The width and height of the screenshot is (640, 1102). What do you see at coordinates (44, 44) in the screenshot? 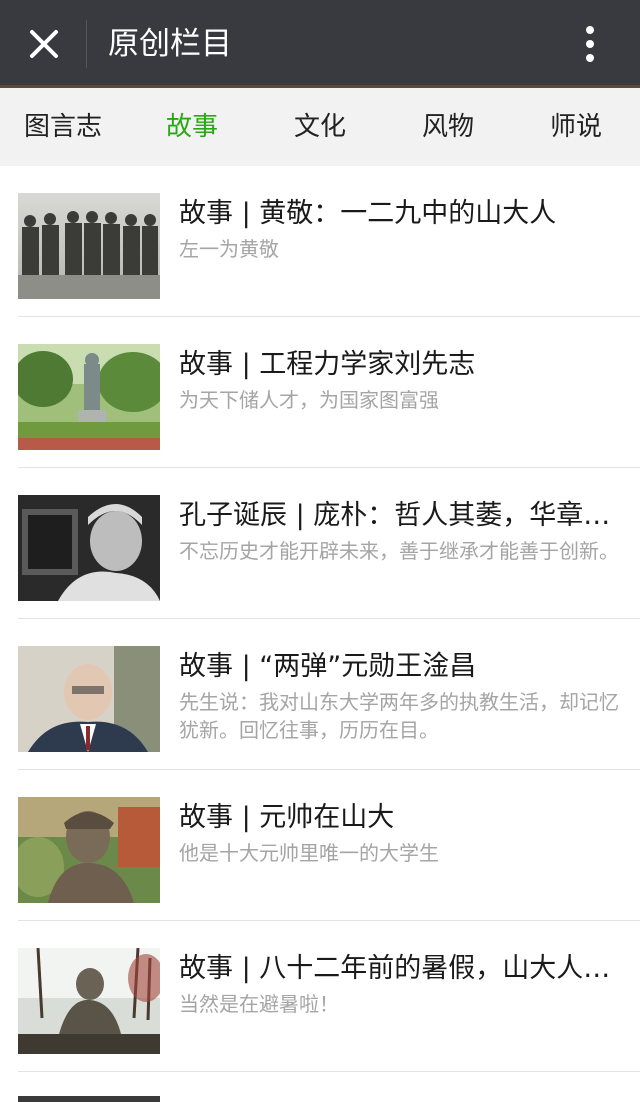
I see `close-icon` at bounding box center [44, 44].